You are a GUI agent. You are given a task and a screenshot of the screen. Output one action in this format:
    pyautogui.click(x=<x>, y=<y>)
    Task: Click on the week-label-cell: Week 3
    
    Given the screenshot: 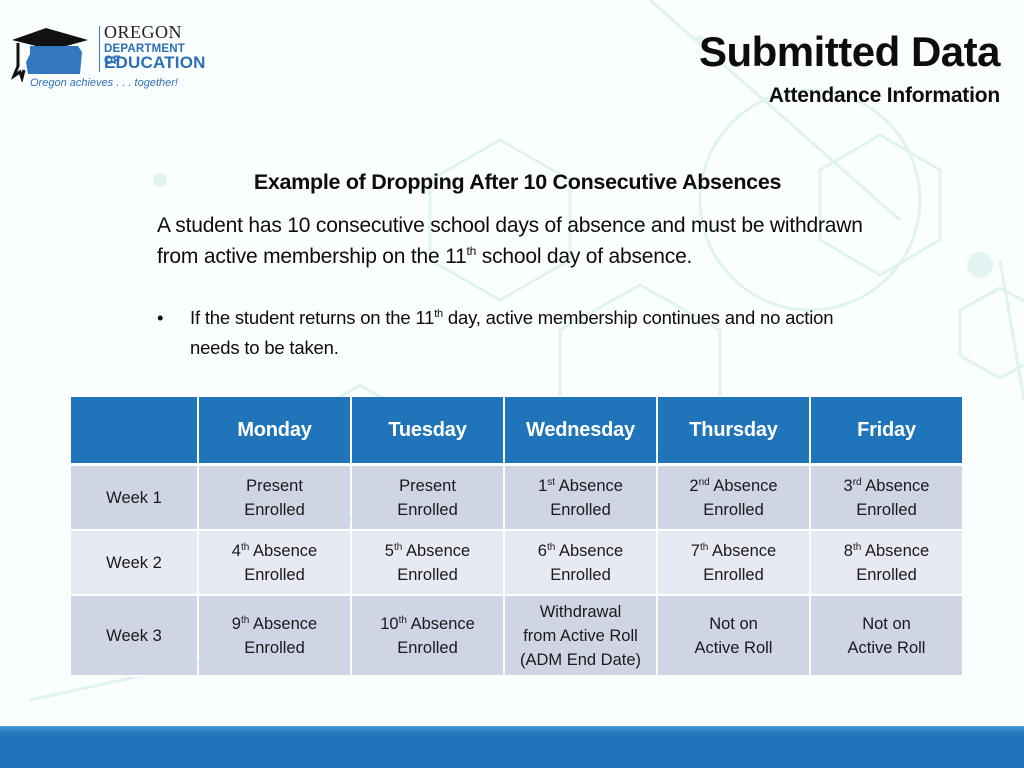 What is the action you would take?
    pyautogui.click(x=134, y=636)
    